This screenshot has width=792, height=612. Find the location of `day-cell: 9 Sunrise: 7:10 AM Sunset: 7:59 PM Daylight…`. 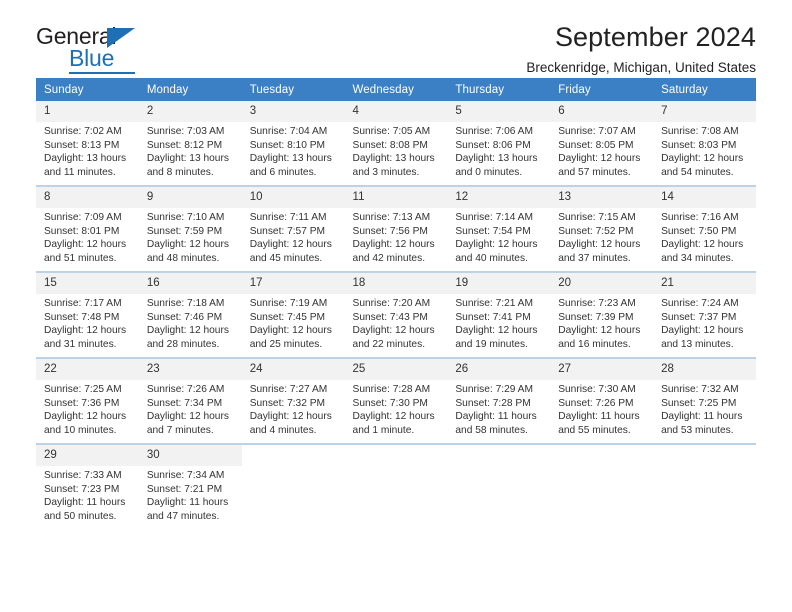

day-cell: 9 Sunrise: 7:10 AM Sunset: 7:59 PM Daylight… is located at coordinates (190, 228).